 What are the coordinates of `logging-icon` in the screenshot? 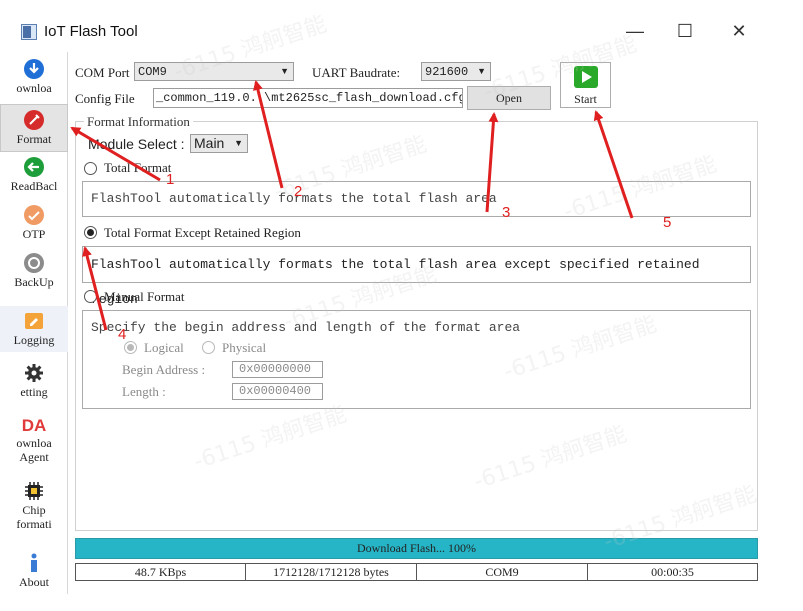 It's located at (34, 321).